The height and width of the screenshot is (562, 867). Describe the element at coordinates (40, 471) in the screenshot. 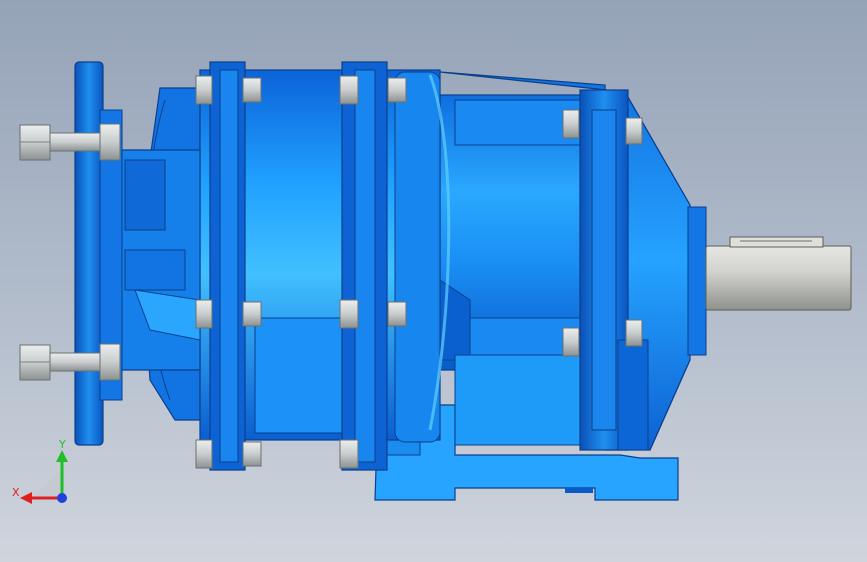

I see `axis-triad: Y X` at that location.